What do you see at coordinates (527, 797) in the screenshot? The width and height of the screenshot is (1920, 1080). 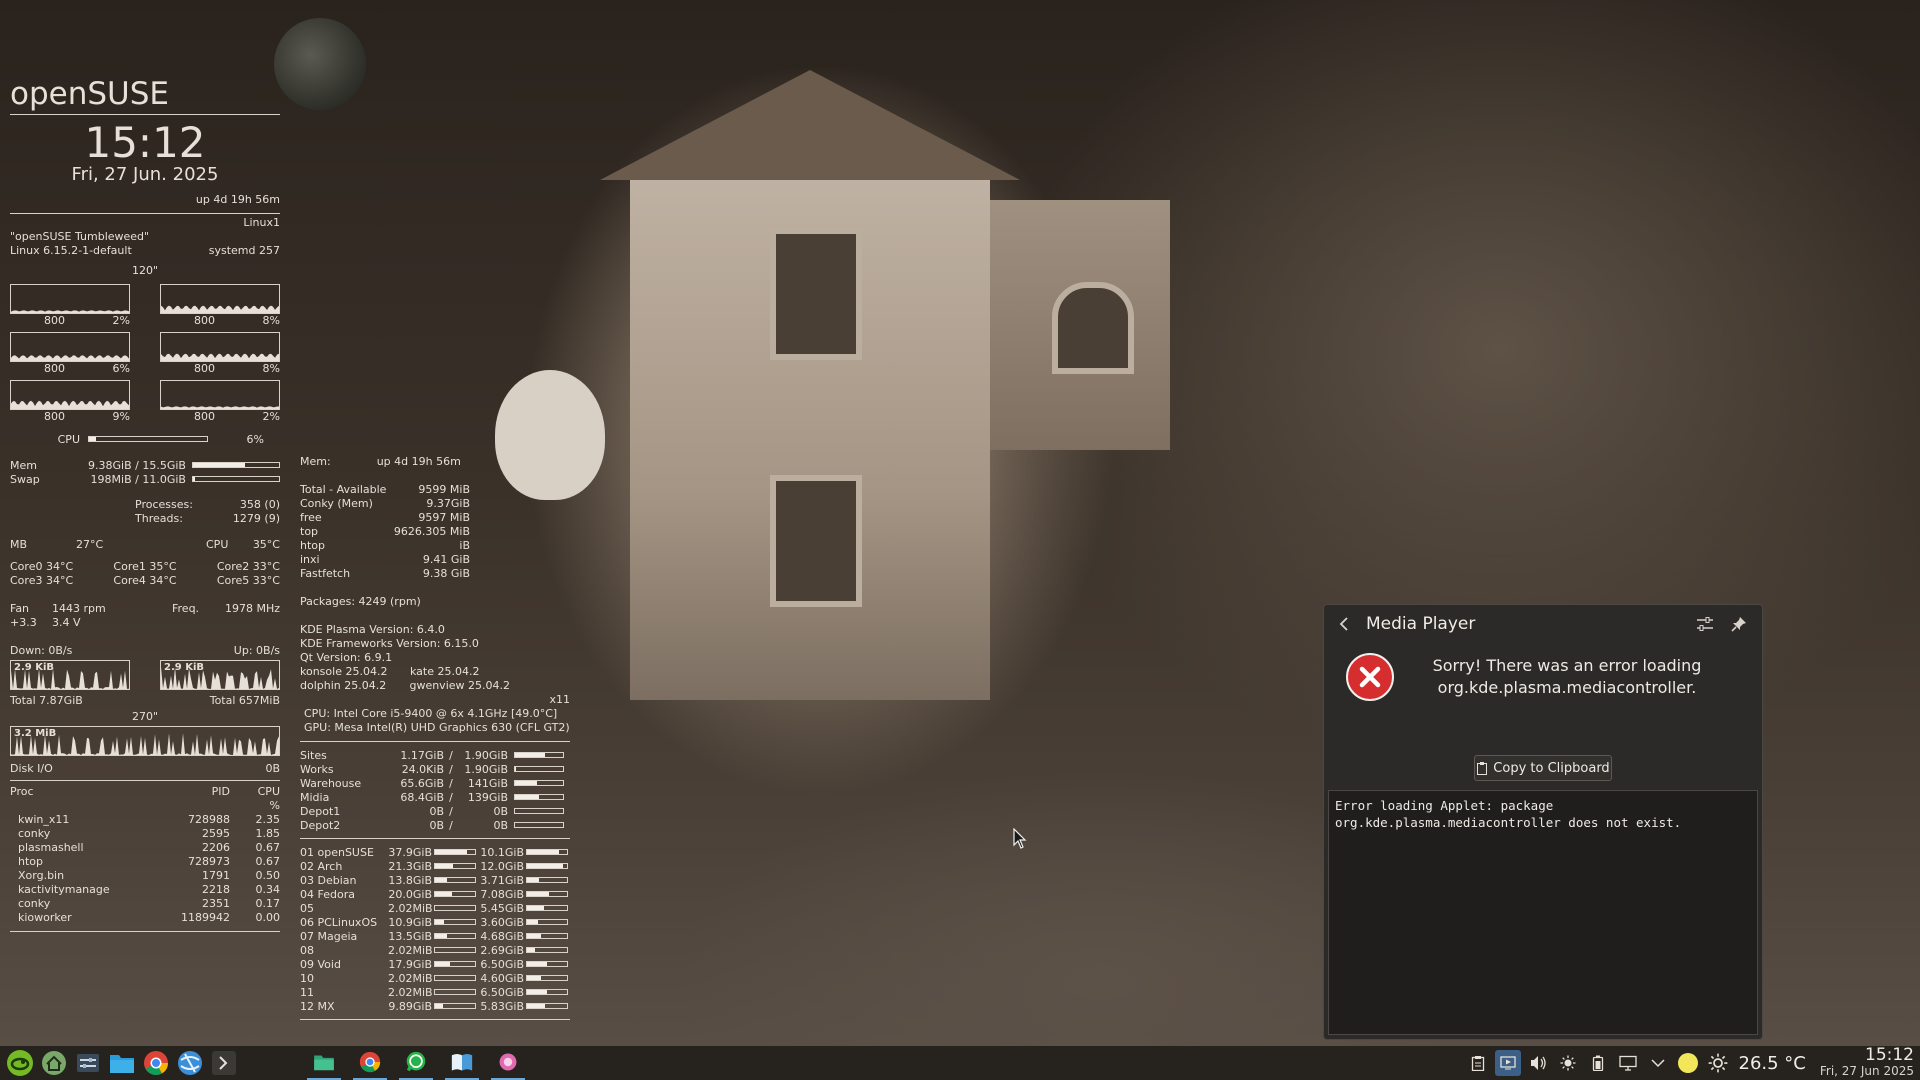 I see `mount-usage-fill` at bounding box center [527, 797].